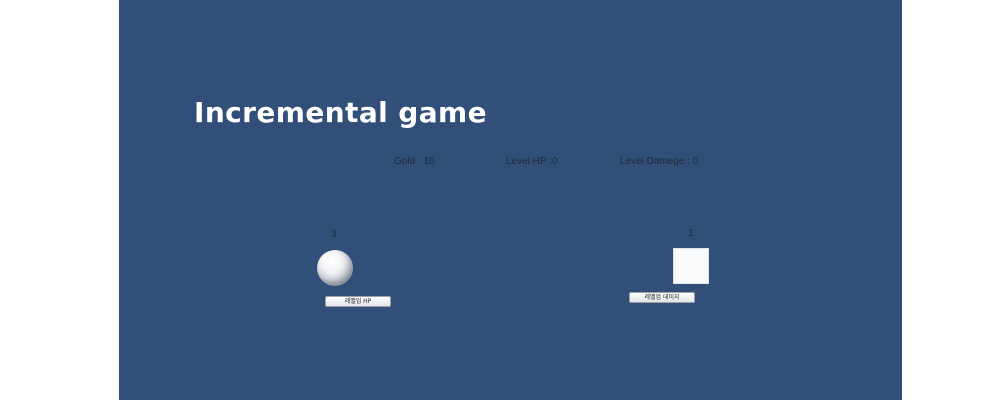 The height and width of the screenshot is (400, 1000). I want to click on level-hp-counter: Level HP :0, so click(532, 161).